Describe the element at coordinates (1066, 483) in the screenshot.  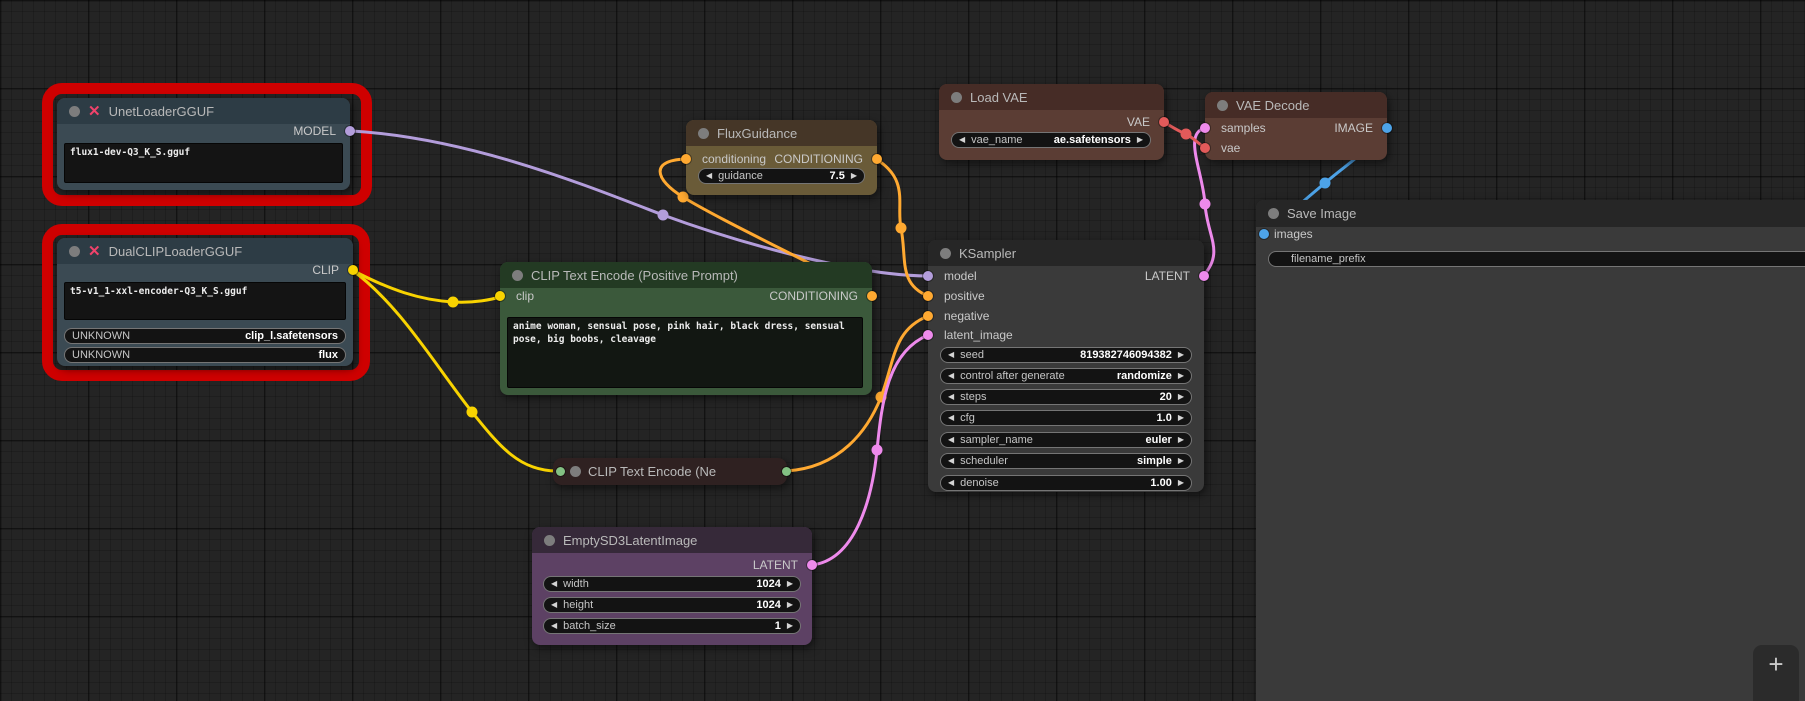
I see `widget-denoise: ◀ denoise 1.00 ▶` at that location.